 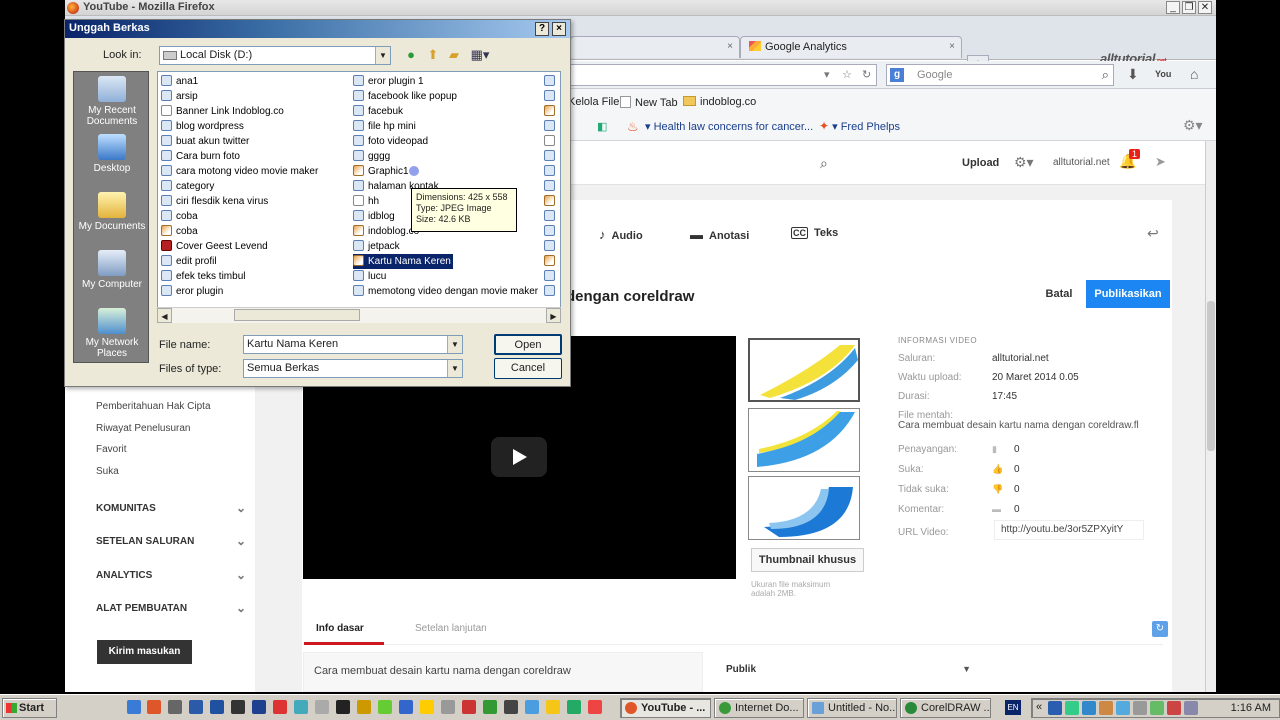 What do you see at coordinates (192, 291) in the screenshot?
I see `list-item: eror plugin` at bounding box center [192, 291].